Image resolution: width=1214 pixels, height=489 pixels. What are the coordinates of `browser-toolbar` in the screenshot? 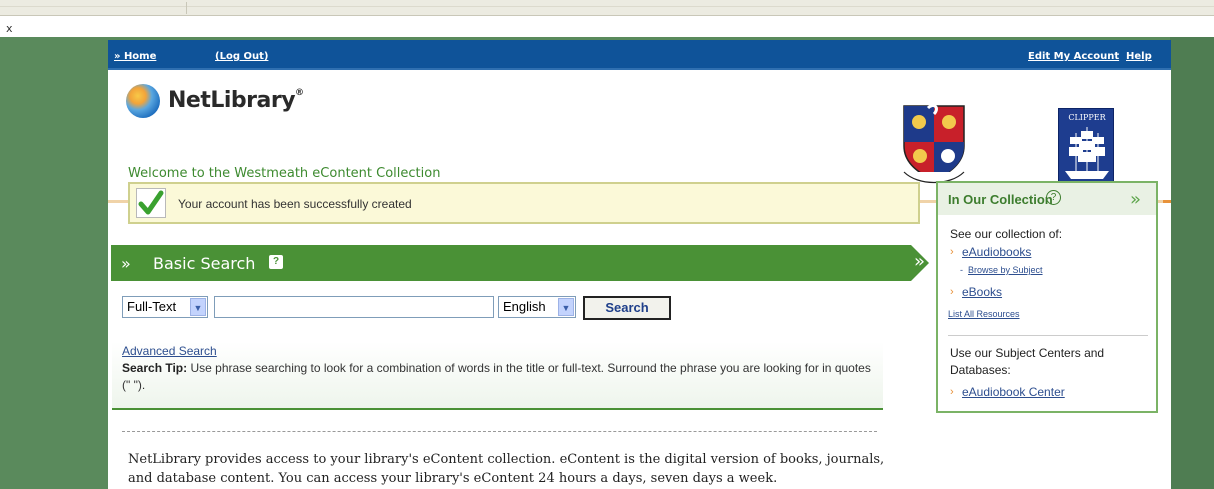 It's located at (607, 8).